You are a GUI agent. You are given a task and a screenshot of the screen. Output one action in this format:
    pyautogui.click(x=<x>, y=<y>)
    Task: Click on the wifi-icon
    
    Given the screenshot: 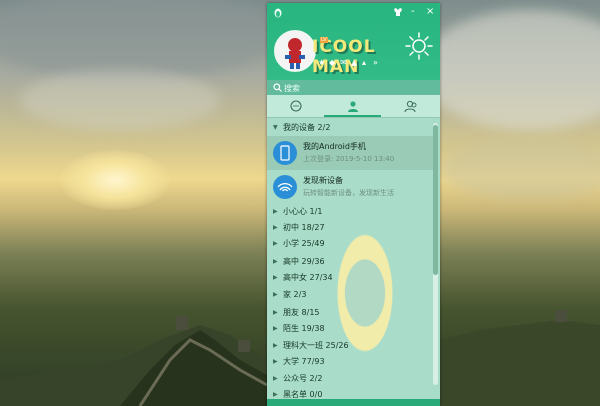 What is the action you would take?
    pyautogui.click(x=285, y=187)
    